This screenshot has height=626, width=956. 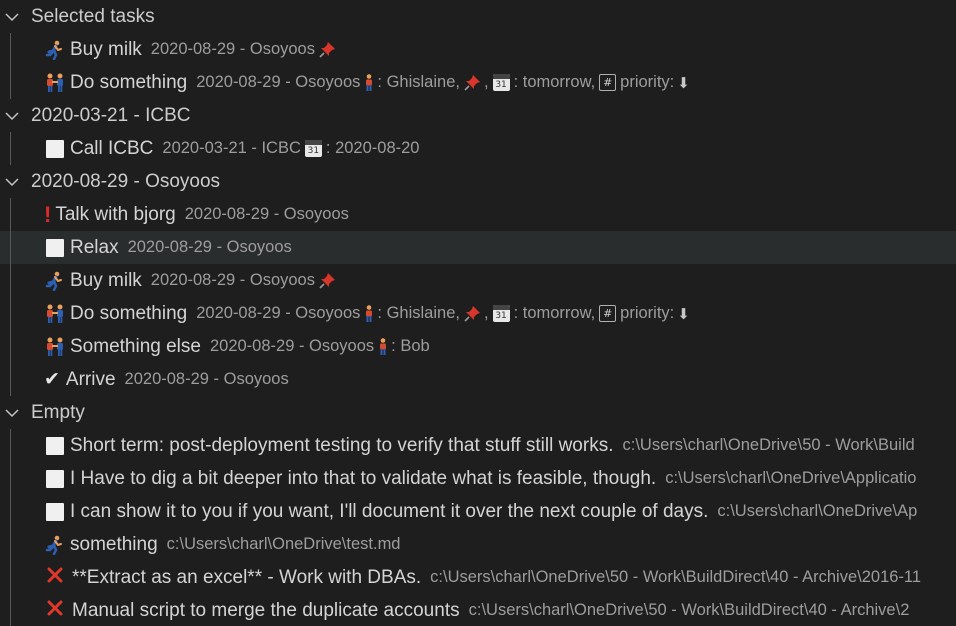 I want to click on task-description: c:\Users\charl\OneDrive\Applicatio, so click(x=791, y=478).